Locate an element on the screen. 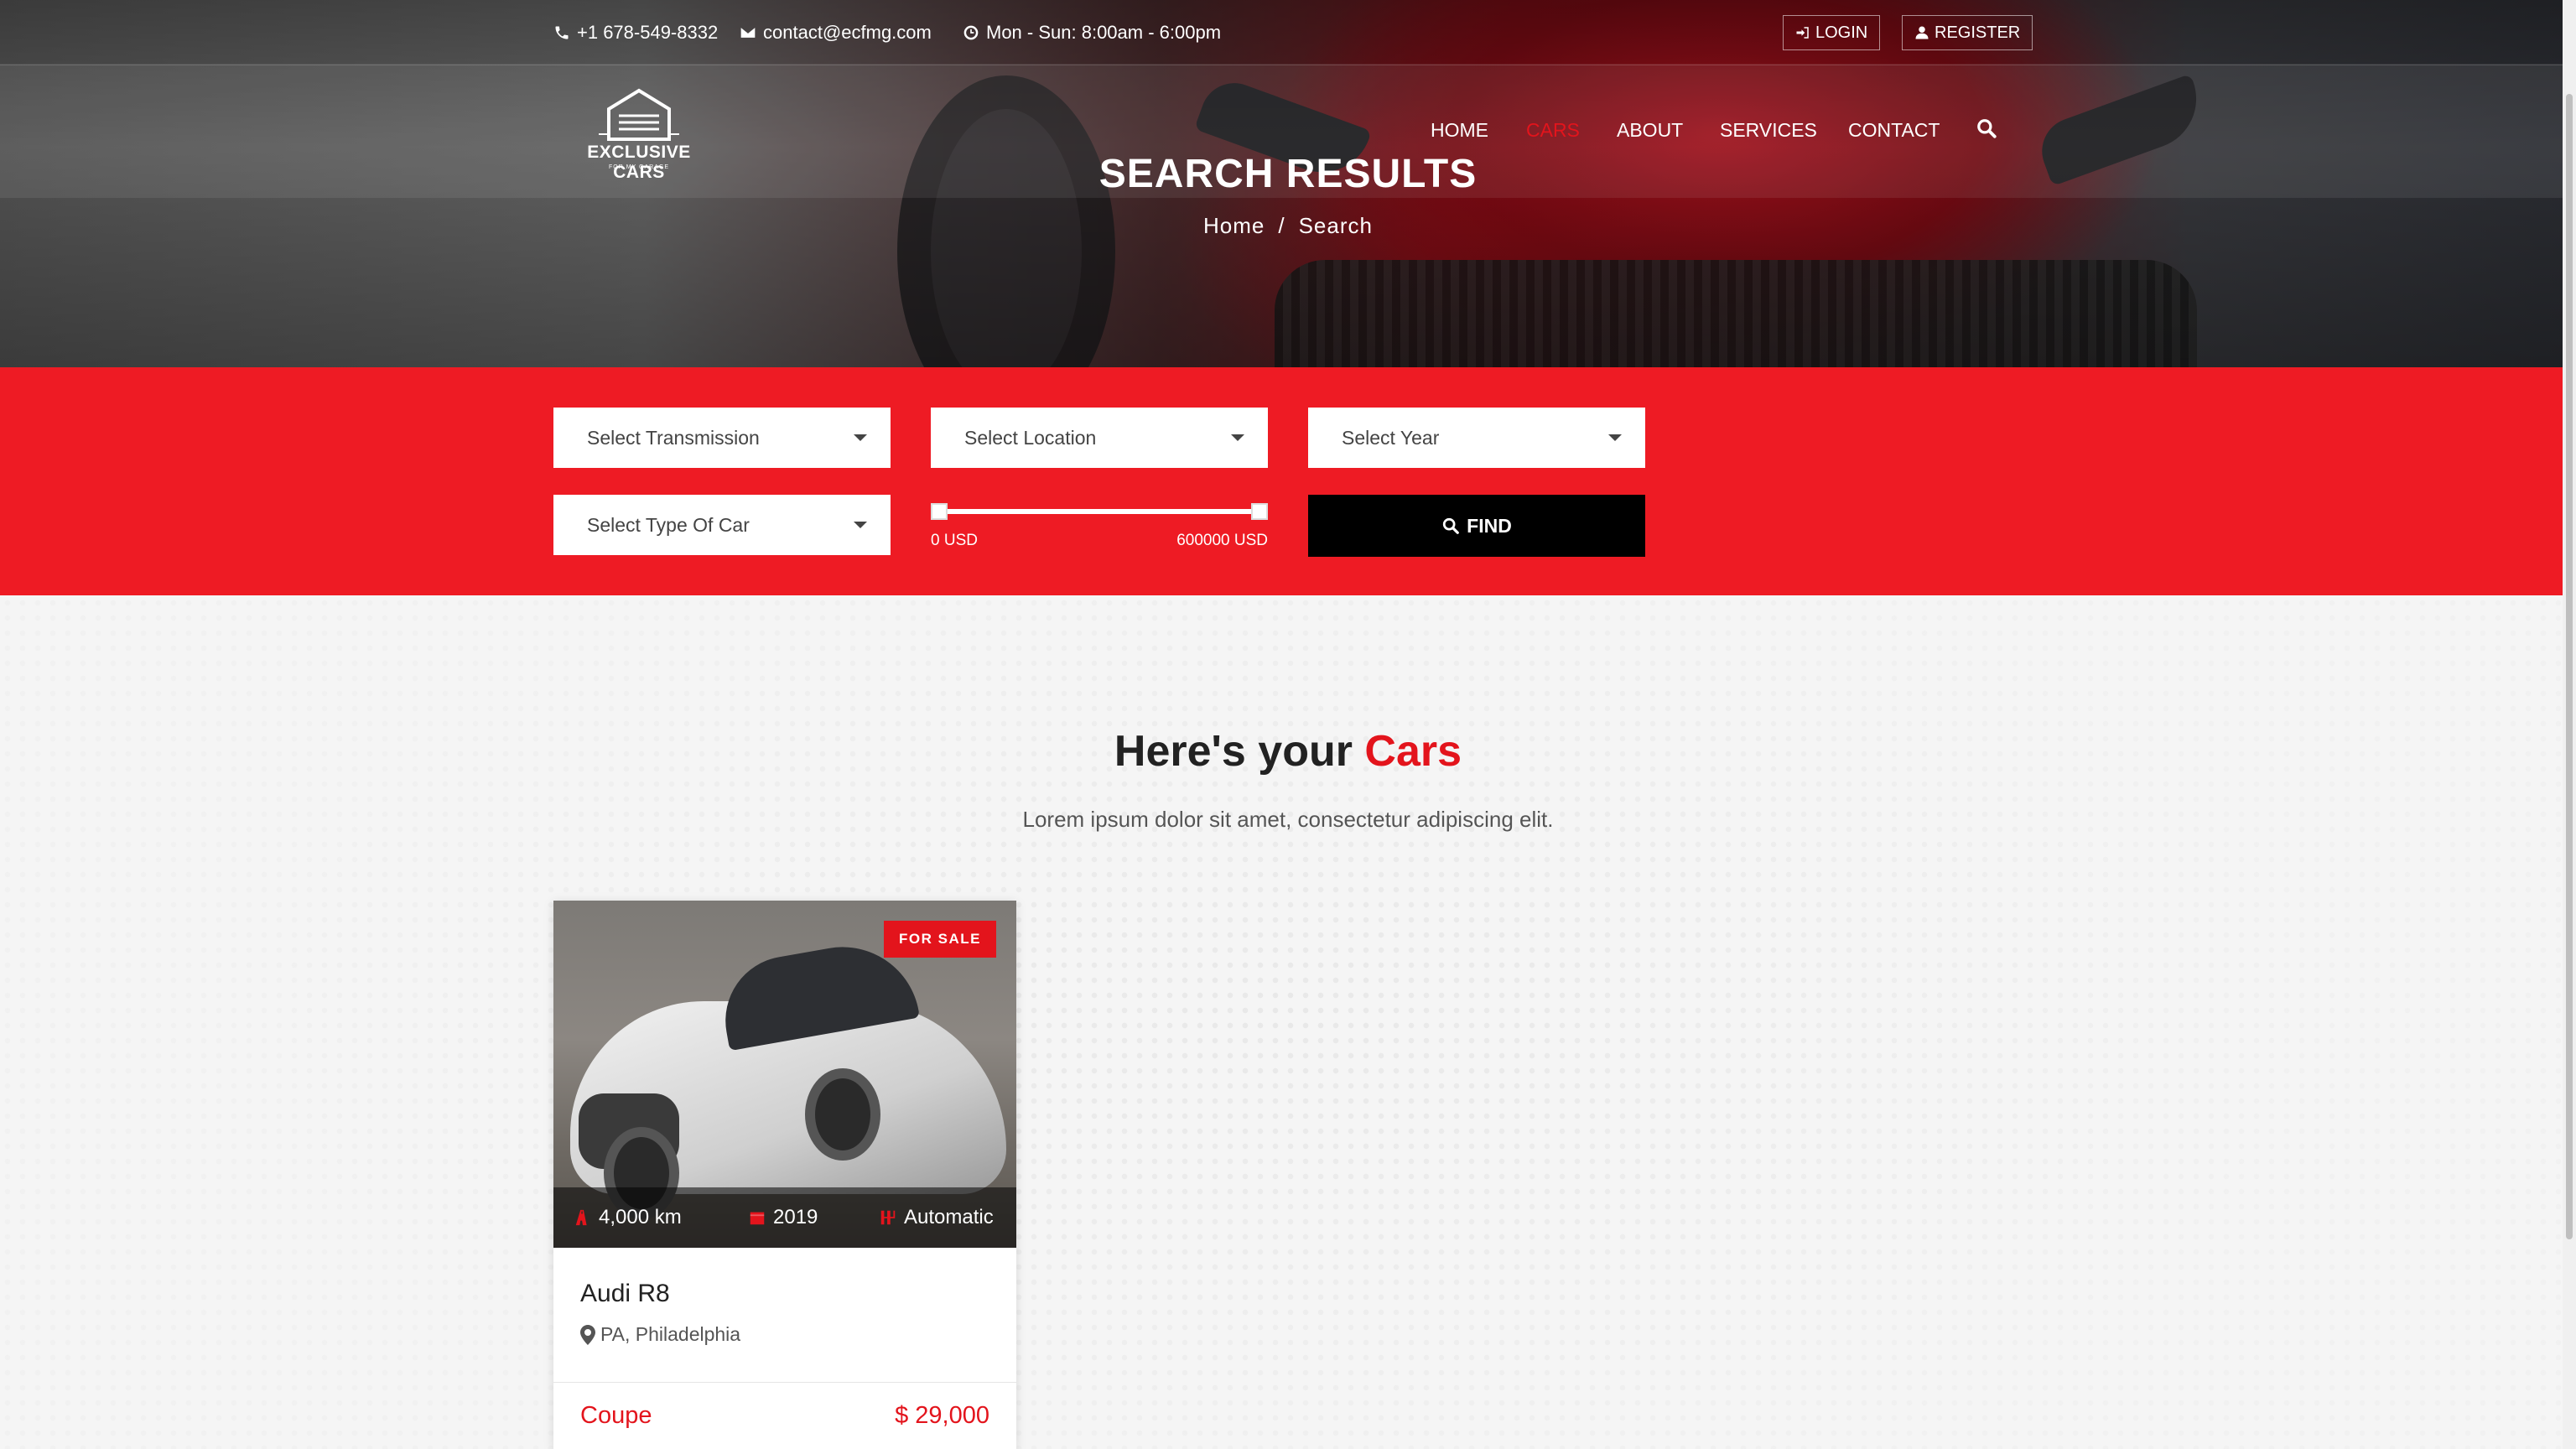 Image resolution: width=2576 pixels, height=1449 pixels. envelope-icon is located at coordinates (748, 33).